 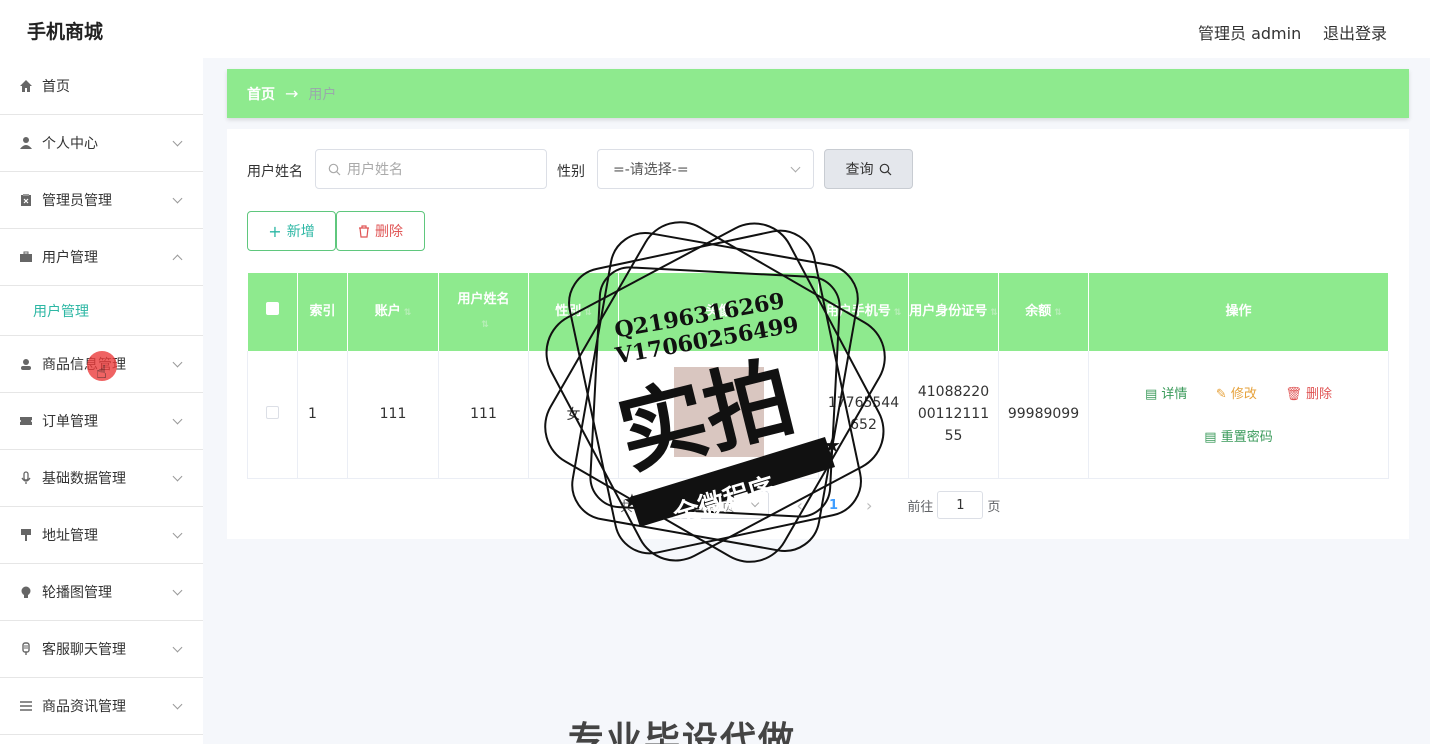 I want to click on gender-select-value: =-请选择-=, so click(x=651, y=170).